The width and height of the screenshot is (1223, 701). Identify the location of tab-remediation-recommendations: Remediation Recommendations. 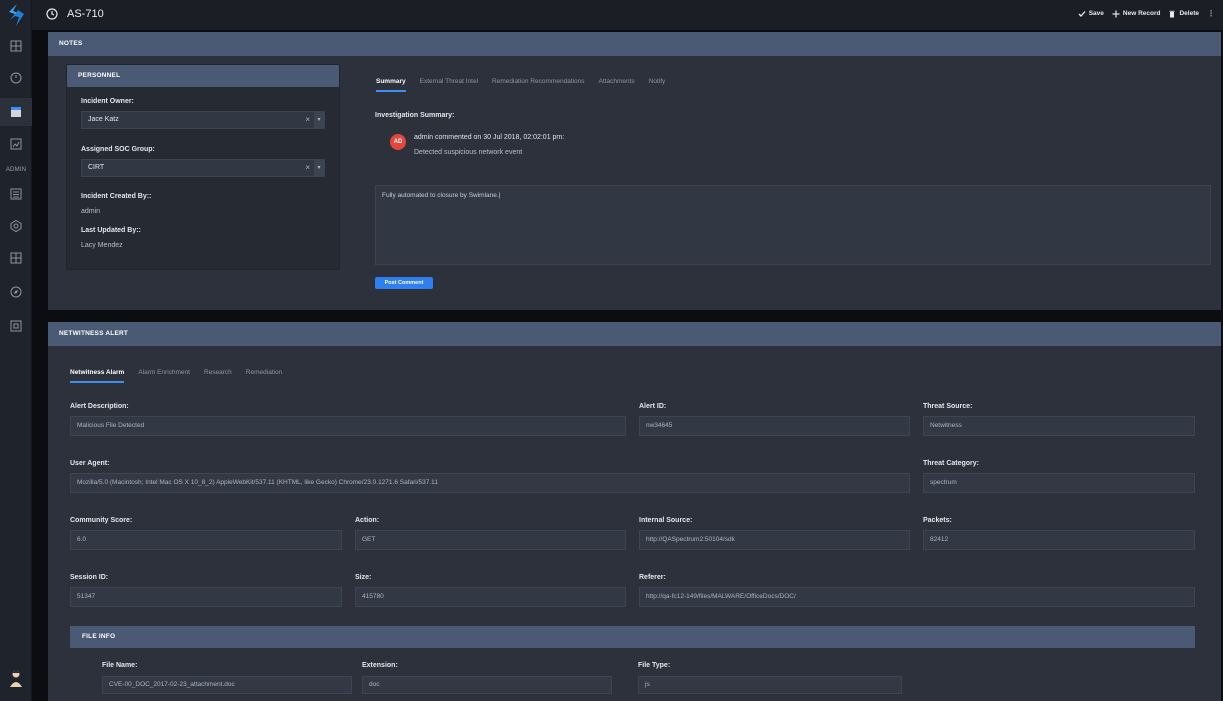
(538, 85).